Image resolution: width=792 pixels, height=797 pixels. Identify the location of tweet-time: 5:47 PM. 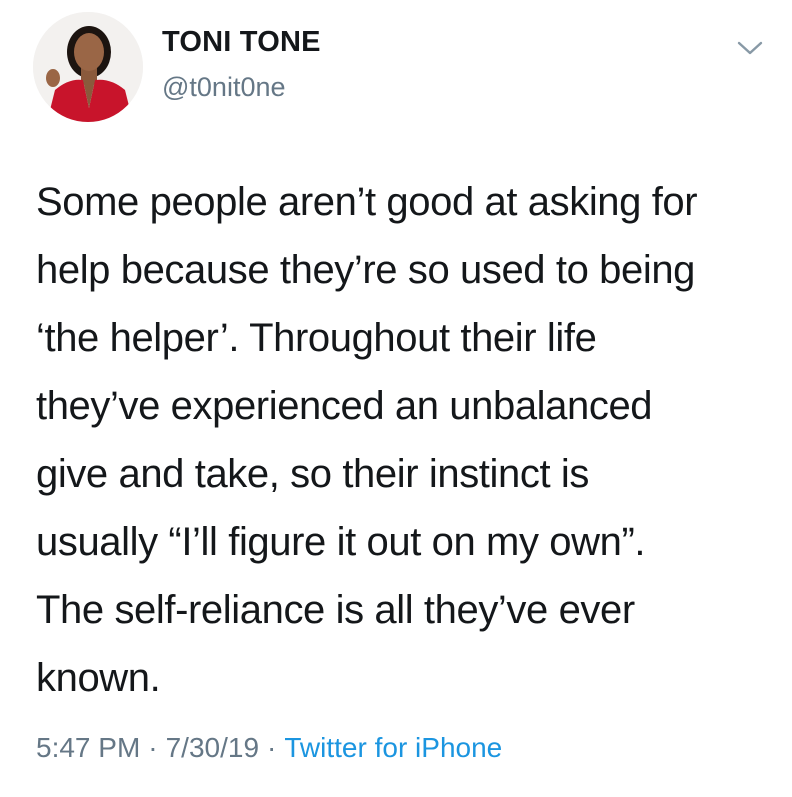
(88, 747).